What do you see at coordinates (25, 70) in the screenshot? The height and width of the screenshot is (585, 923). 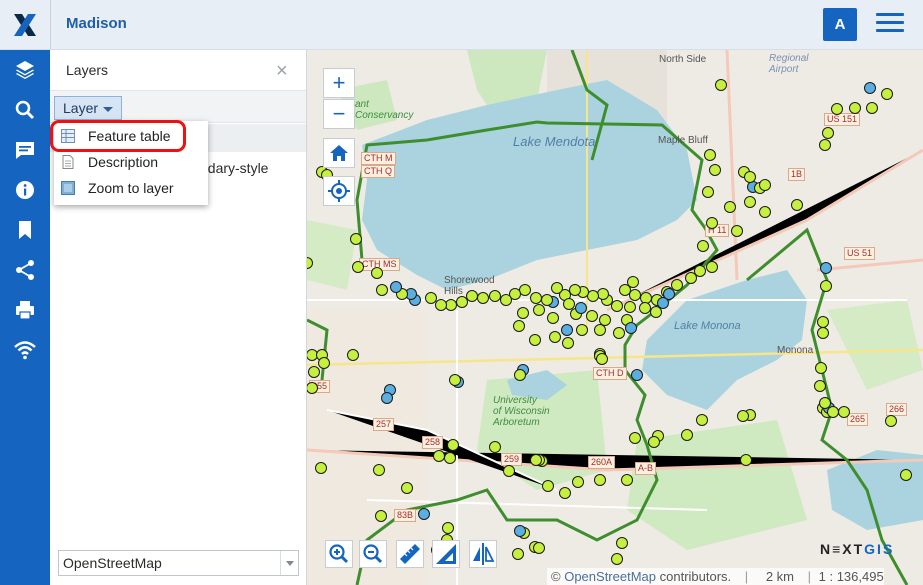 I see `layers-icon` at bounding box center [25, 70].